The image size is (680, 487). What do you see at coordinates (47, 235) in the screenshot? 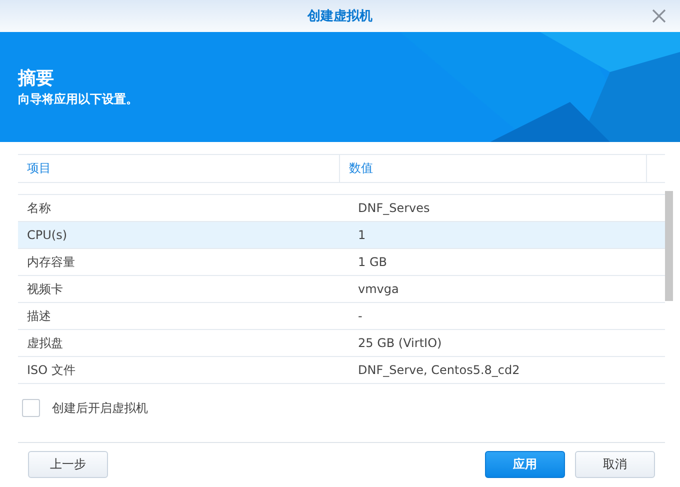
I see `table-cell-text: CPU(s)` at bounding box center [47, 235].